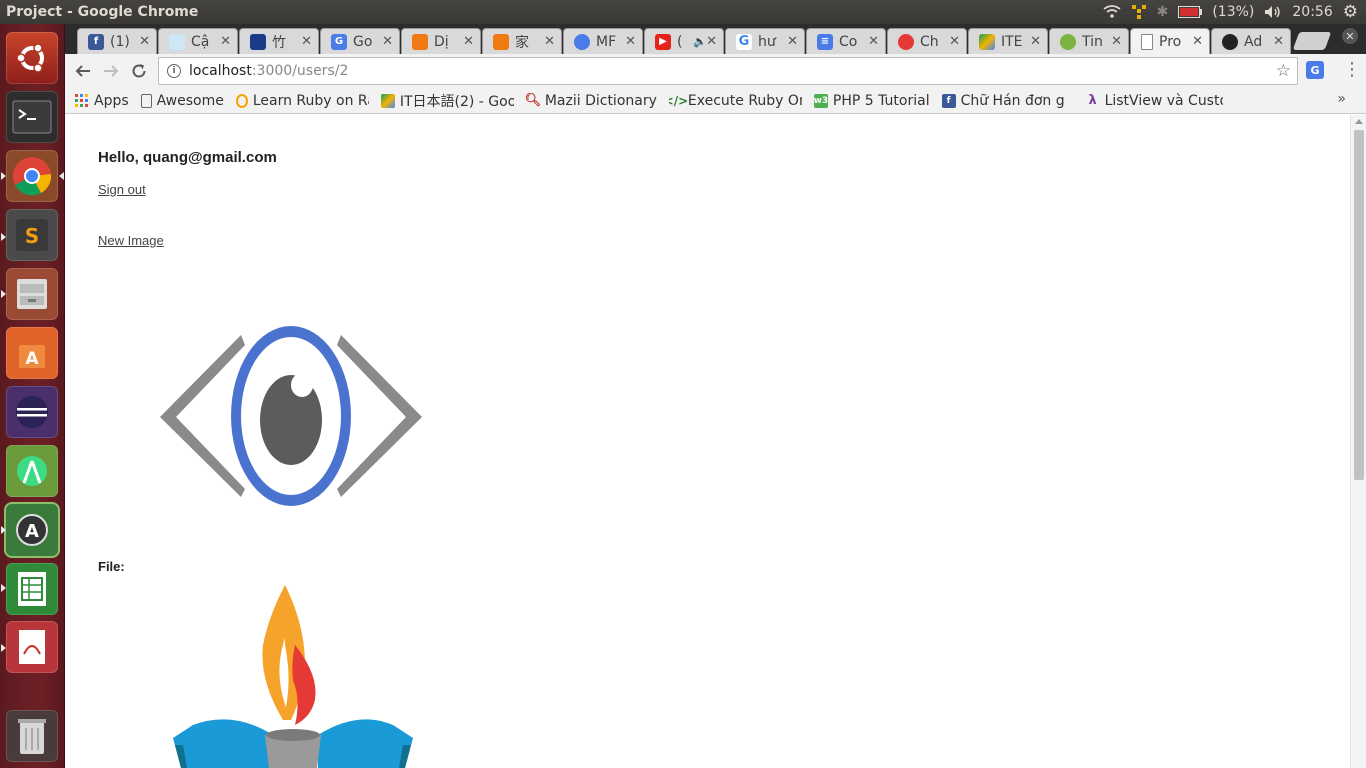 This screenshot has height=768, width=1366. Describe the element at coordinates (948, 100) in the screenshot. I see `facebook-icon: f` at that location.